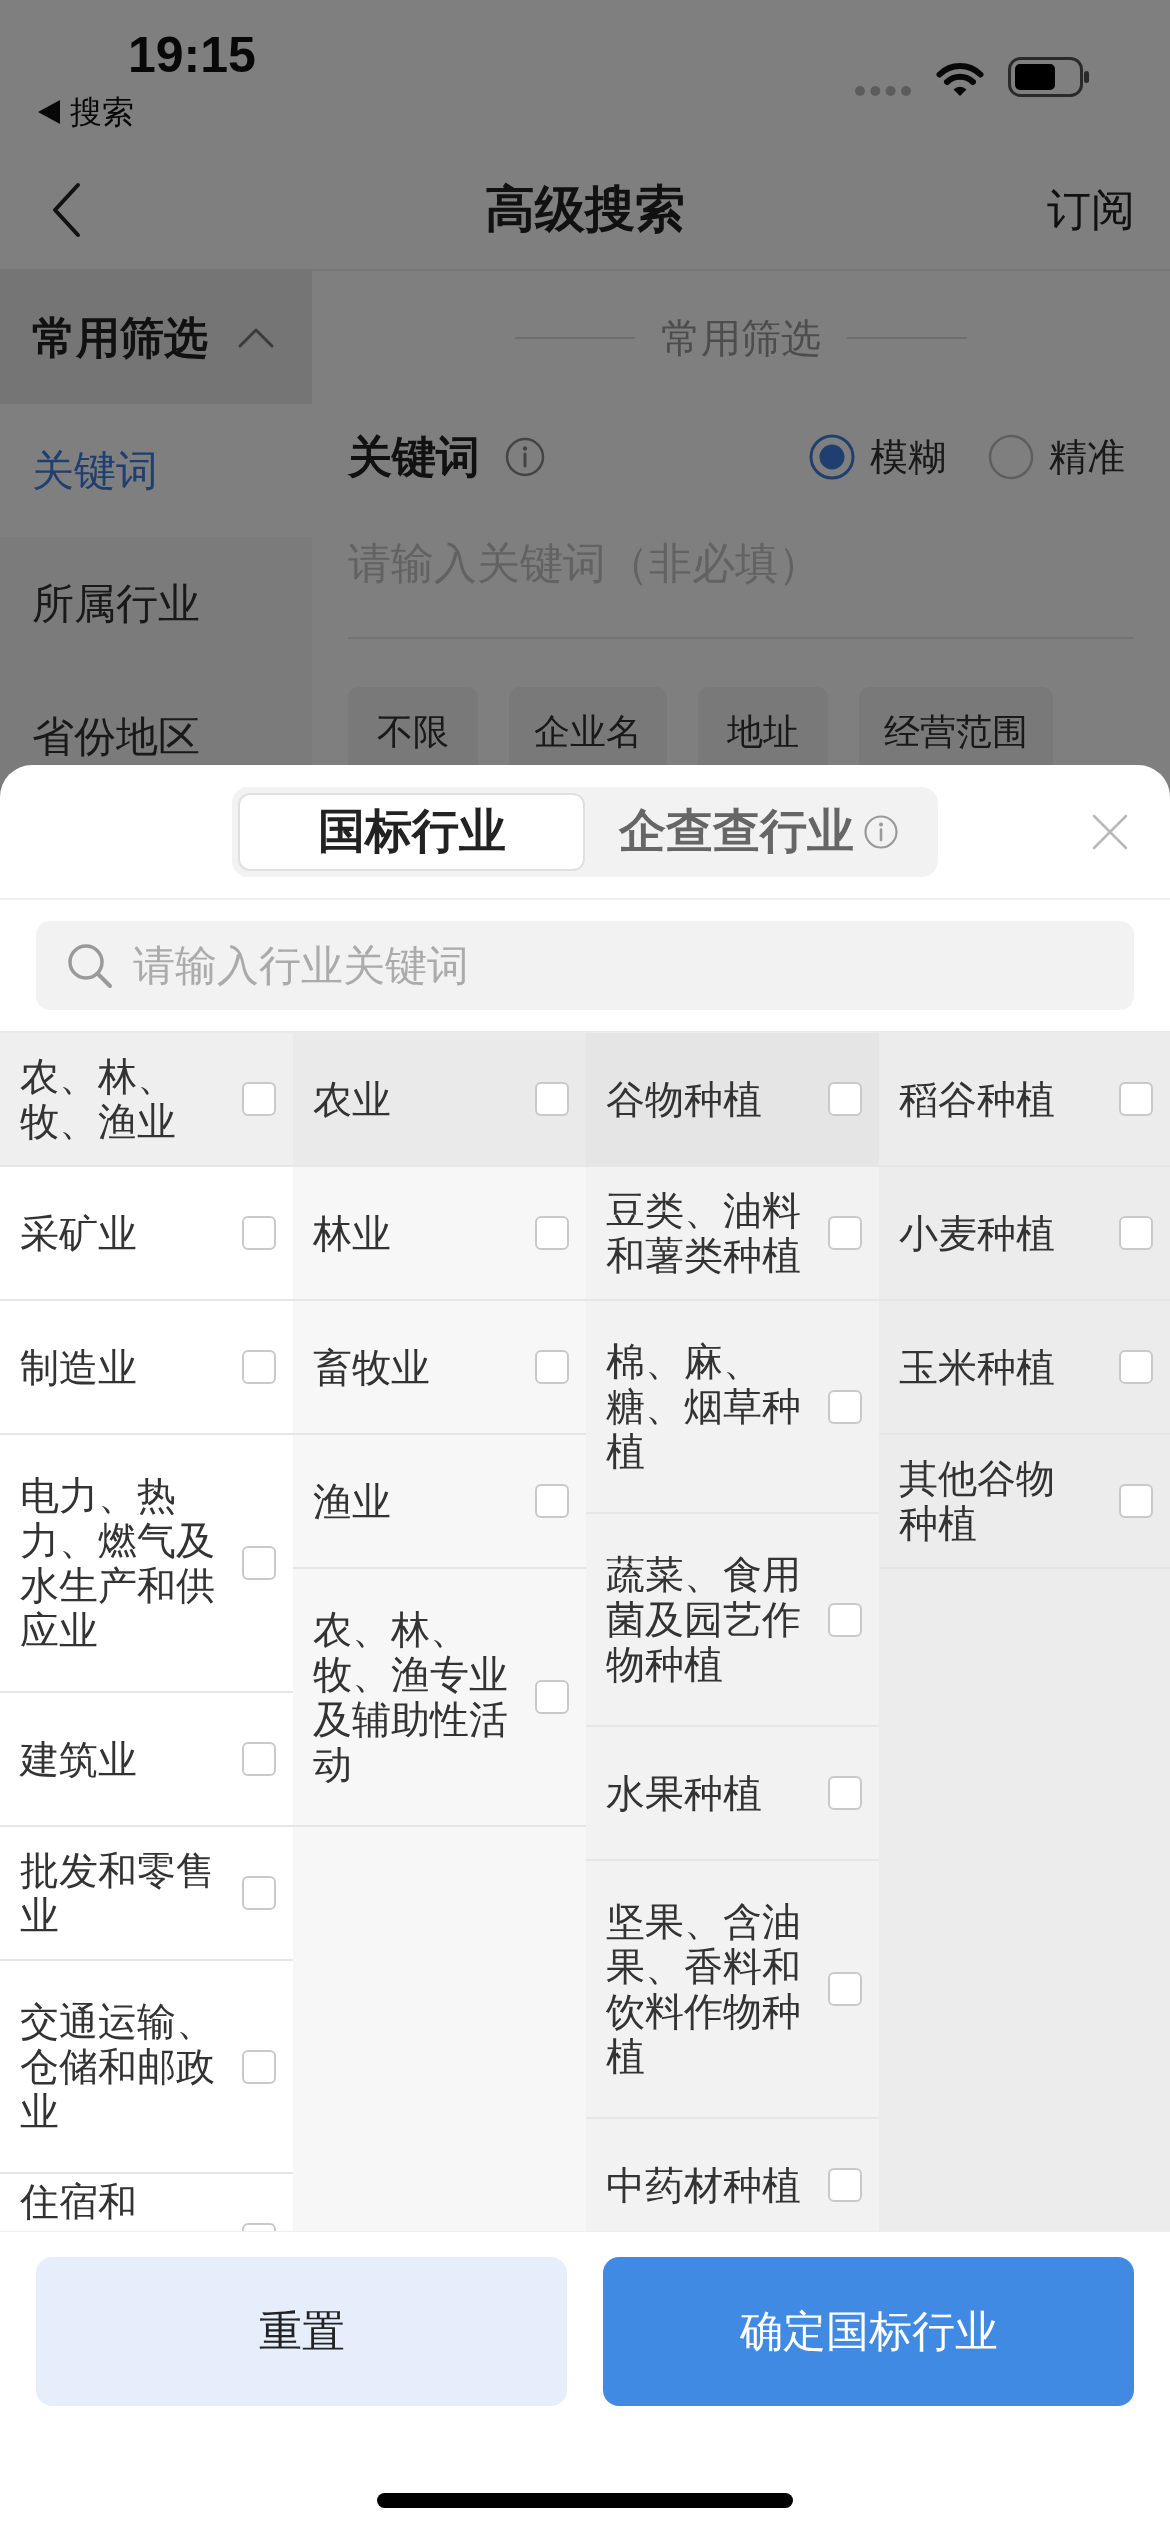 The width and height of the screenshot is (1170, 2532). What do you see at coordinates (585, 965) in the screenshot?
I see `search-field: 请输入行业关键词` at bounding box center [585, 965].